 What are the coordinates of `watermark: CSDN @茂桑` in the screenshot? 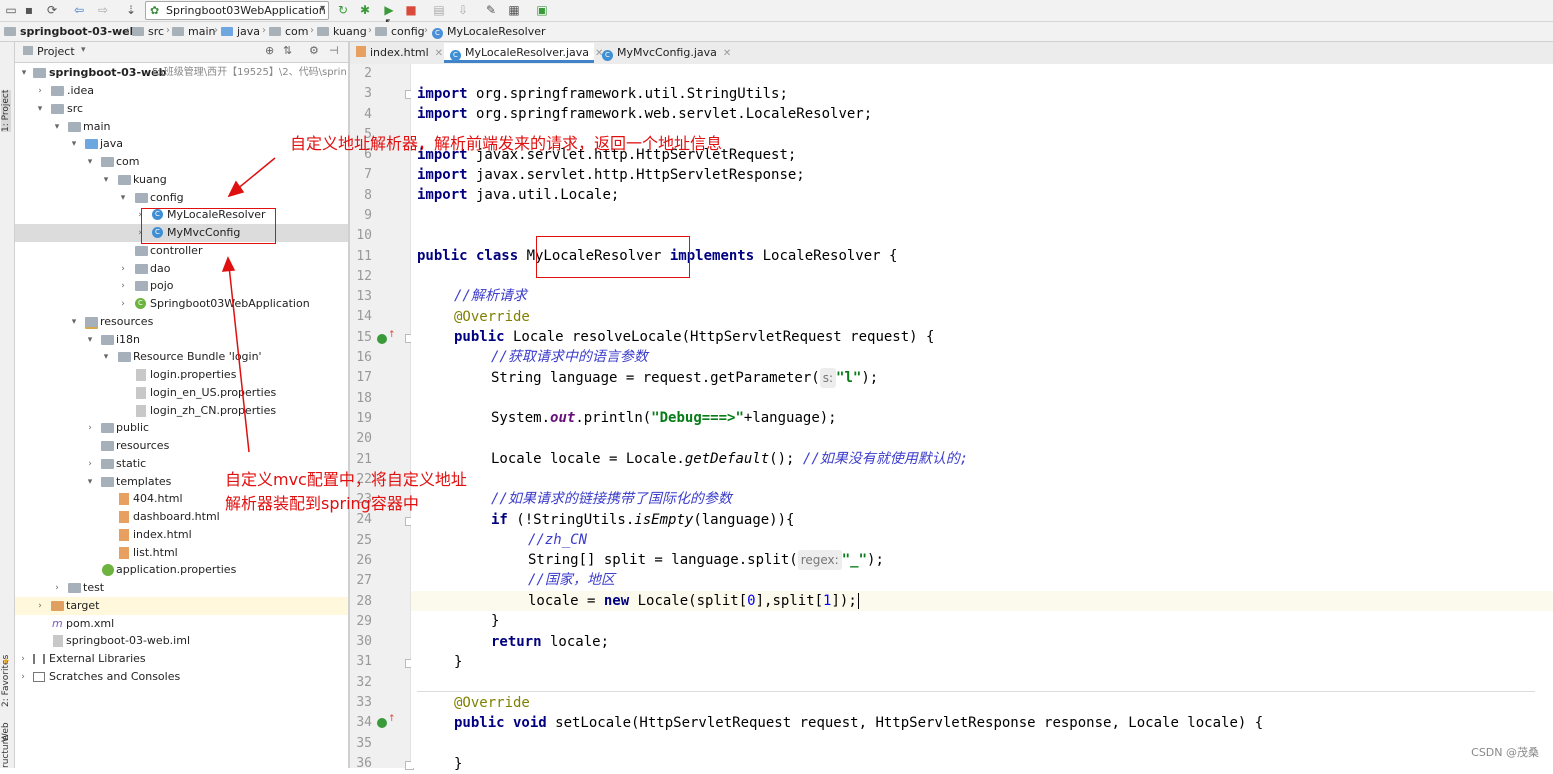 It's located at (1505, 752).